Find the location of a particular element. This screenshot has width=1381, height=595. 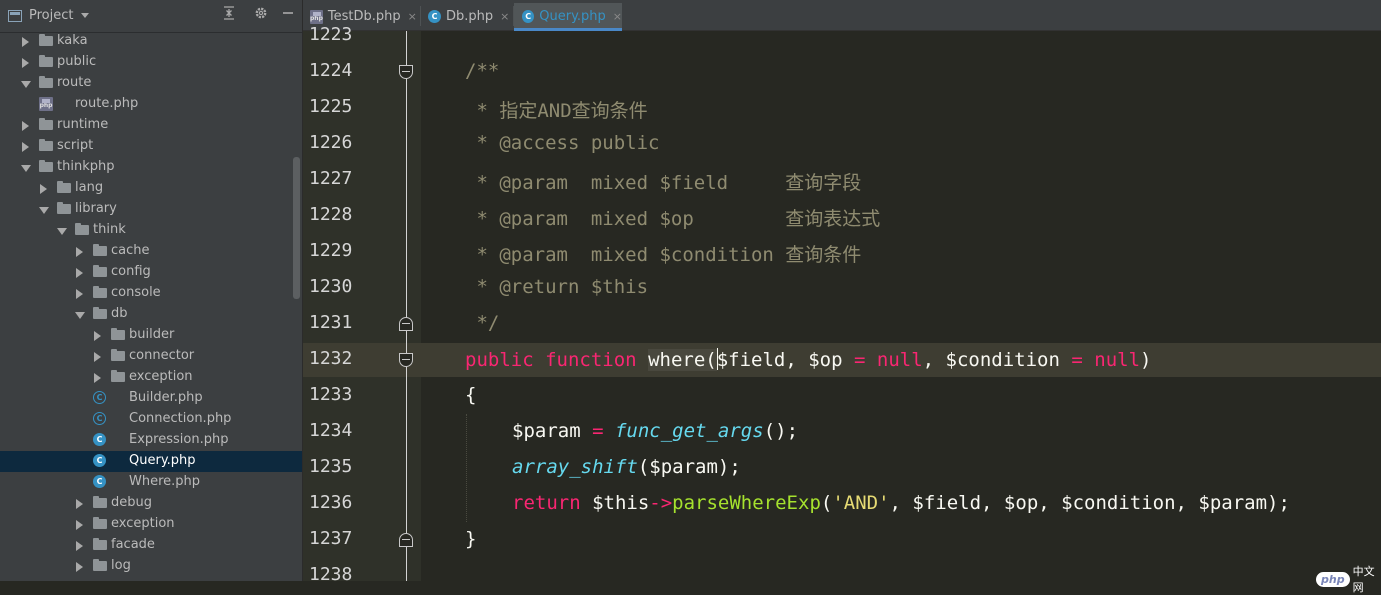

tree-item: runtime is located at coordinates (151, 125).